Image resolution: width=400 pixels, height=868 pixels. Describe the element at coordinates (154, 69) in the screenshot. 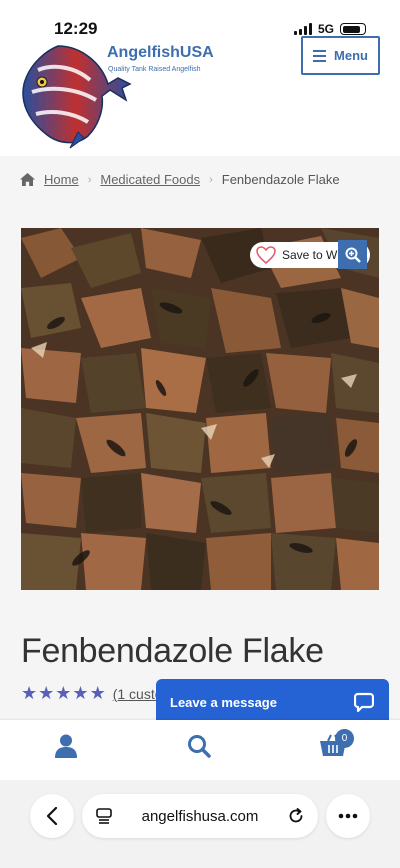

I see `site-tagline: Quality Tank Raised Angelfish` at that location.